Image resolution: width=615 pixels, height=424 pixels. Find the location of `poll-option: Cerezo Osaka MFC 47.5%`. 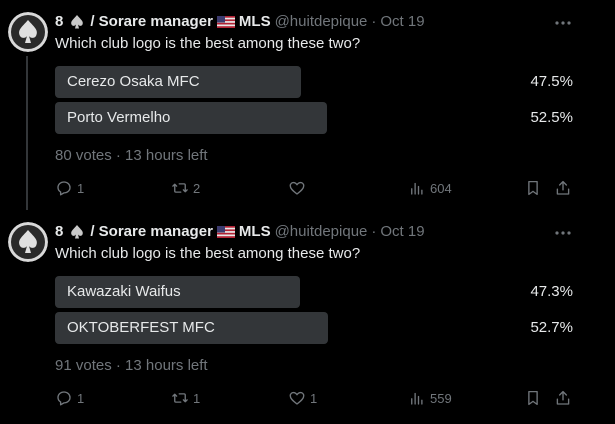

poll-option: Cerezo Osaka MFC 47.5% is located at coordinates (315, 82).